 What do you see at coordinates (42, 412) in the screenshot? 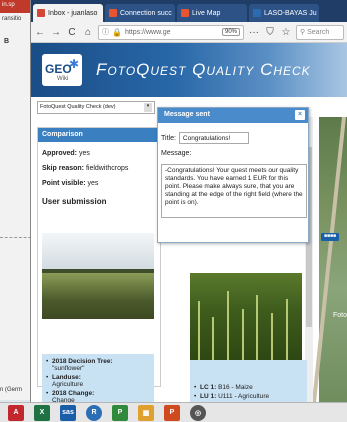
I see `excel-icon: X` at bounding box center [42, 412].